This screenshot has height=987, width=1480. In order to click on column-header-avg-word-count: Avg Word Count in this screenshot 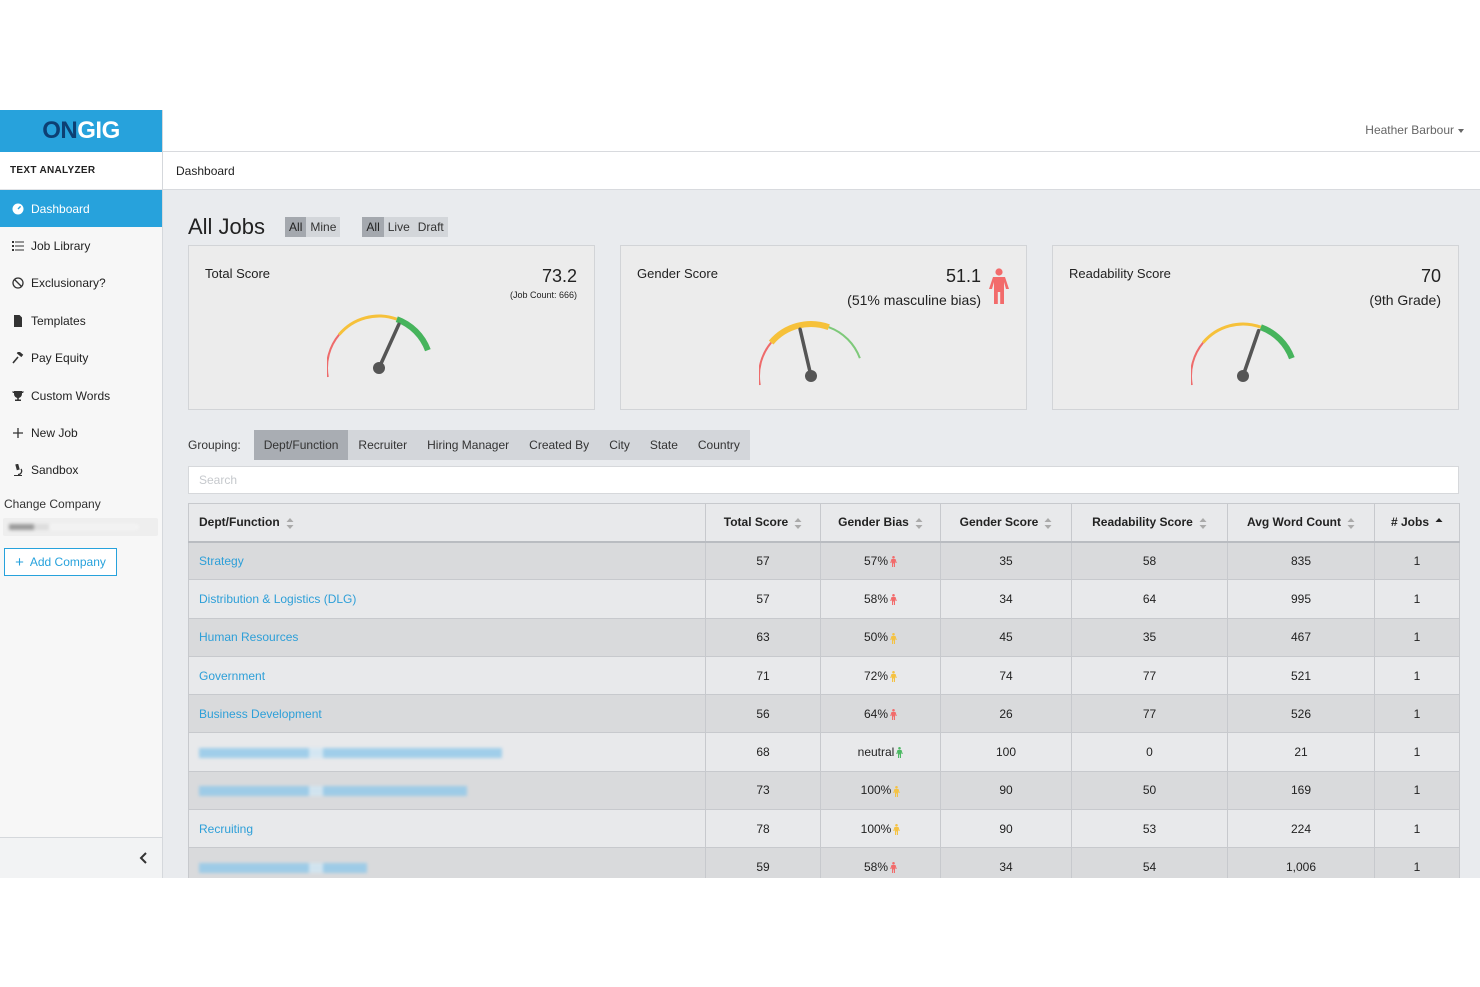, I will do `click(1301, 523)`.